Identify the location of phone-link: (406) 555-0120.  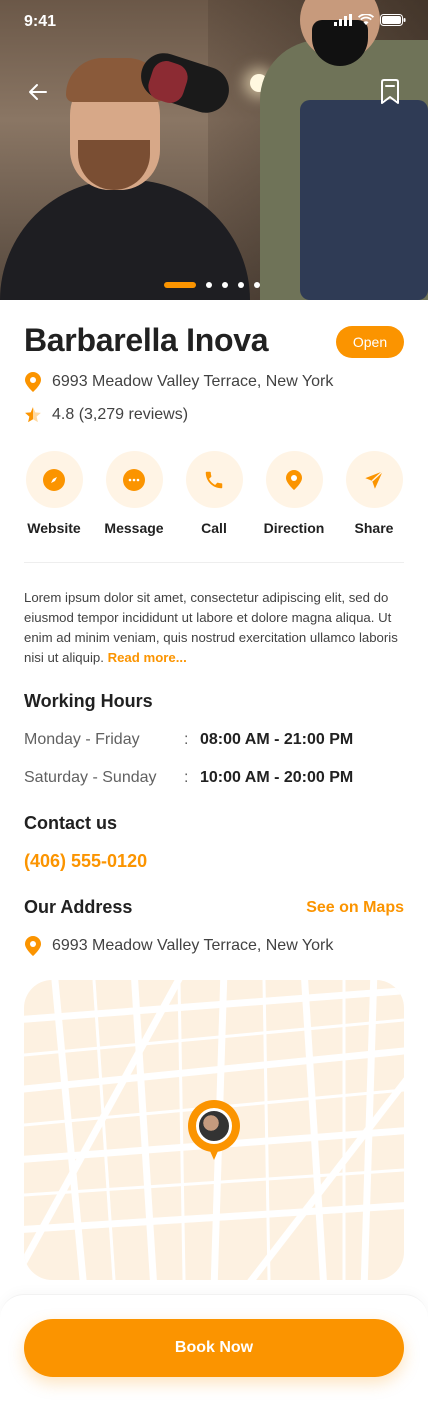
(85, 861).